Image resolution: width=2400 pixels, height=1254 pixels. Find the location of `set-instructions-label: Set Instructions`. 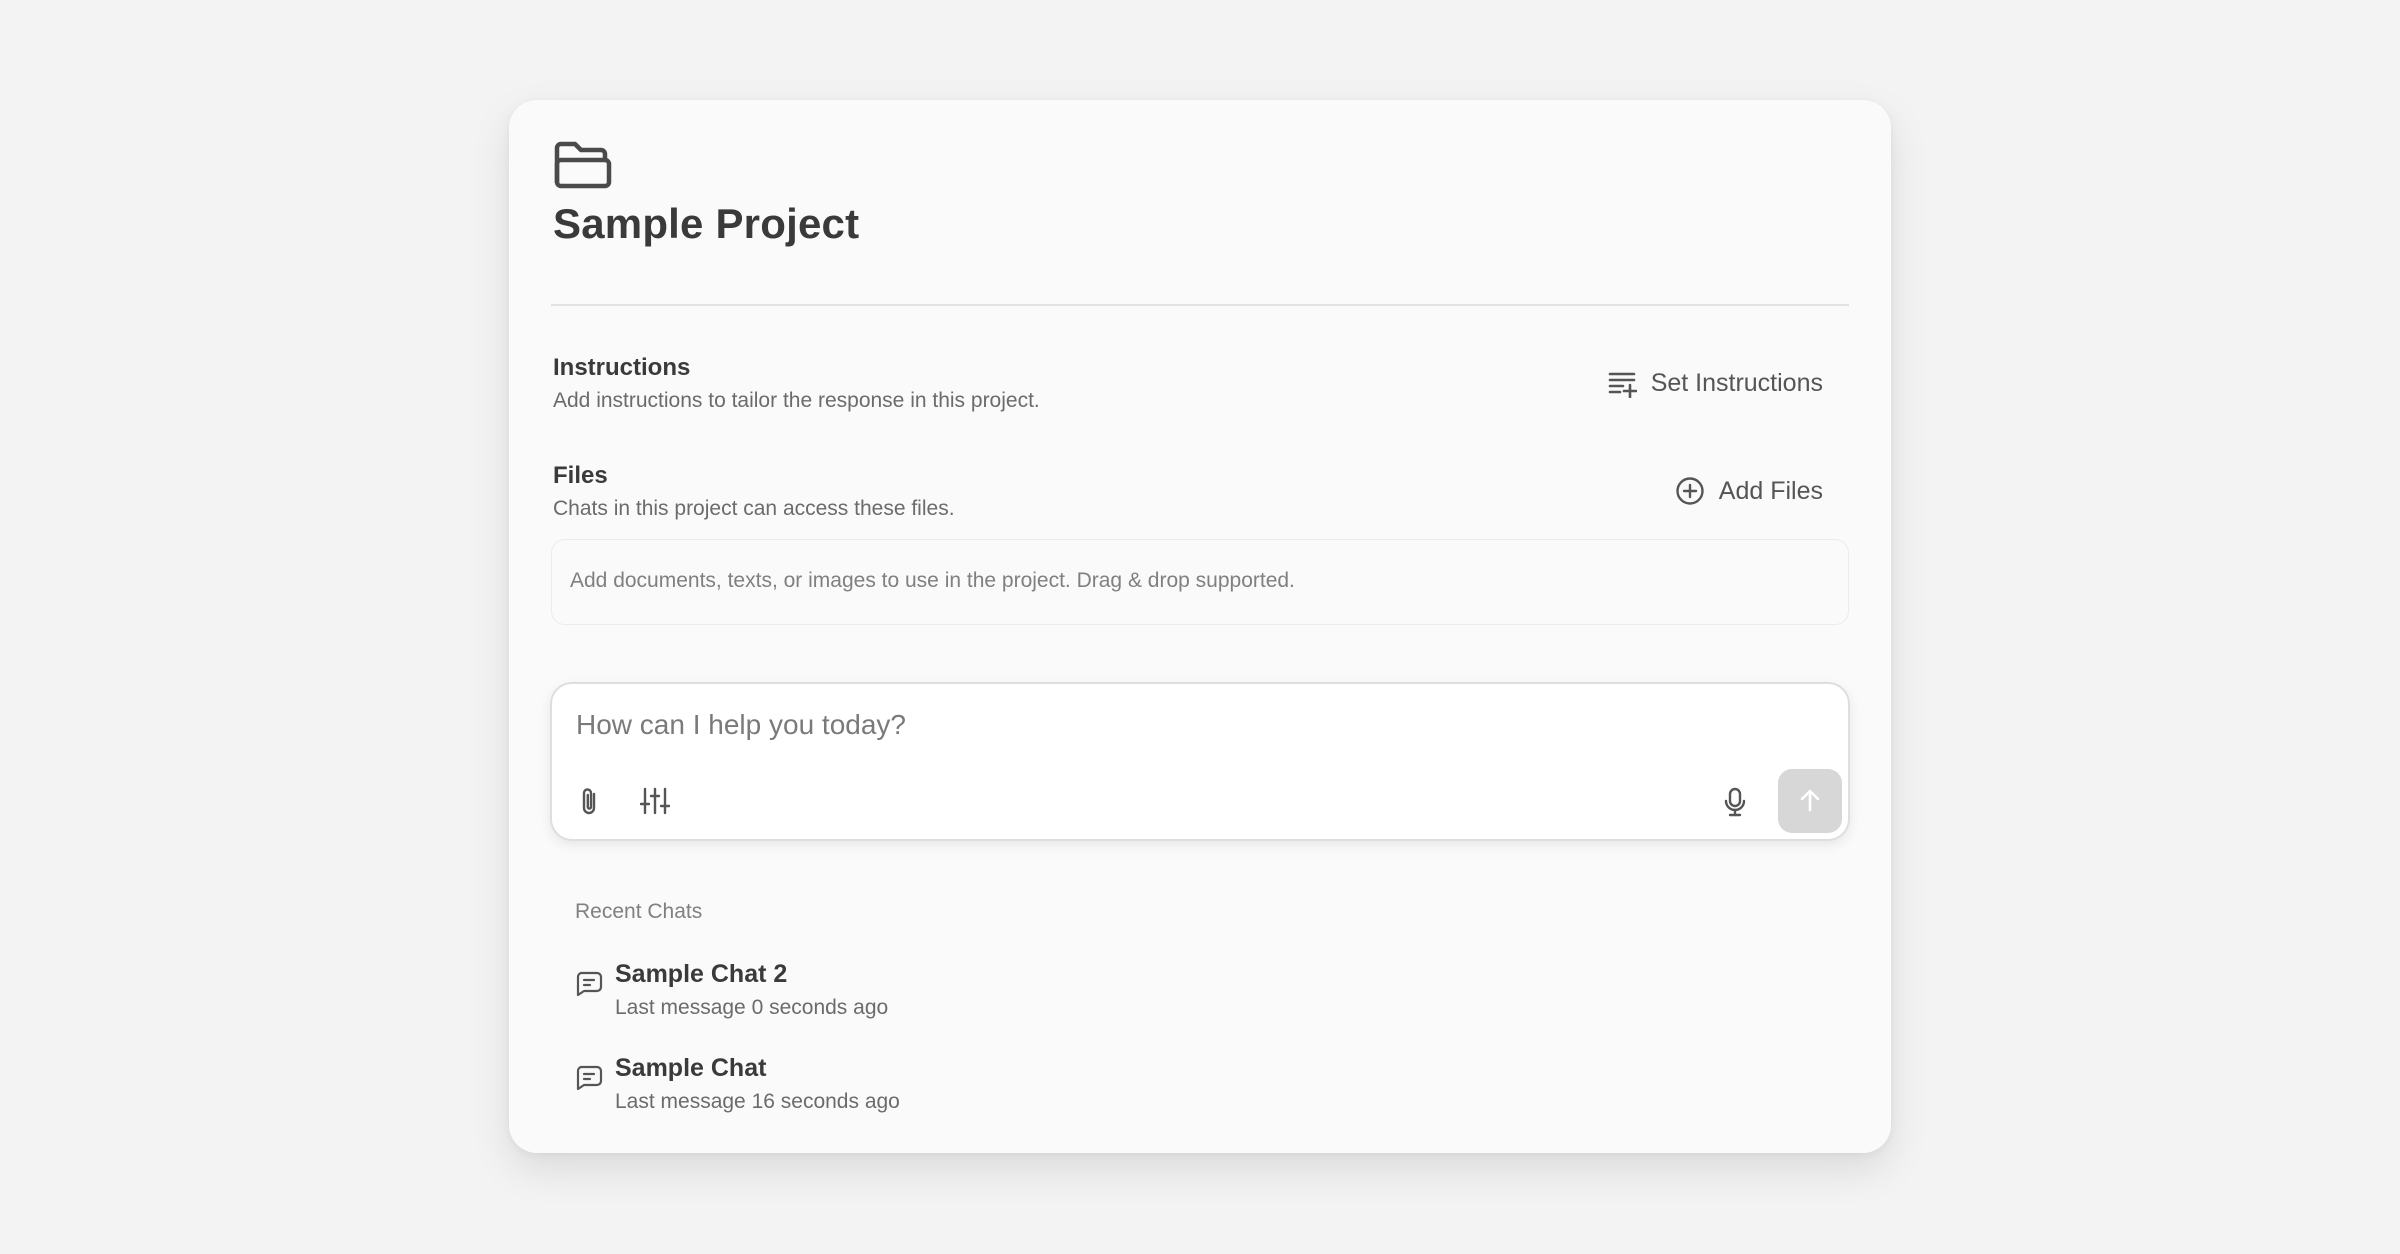

set-instructions-label: Set Instructions is located at coordinates (1736, 382).